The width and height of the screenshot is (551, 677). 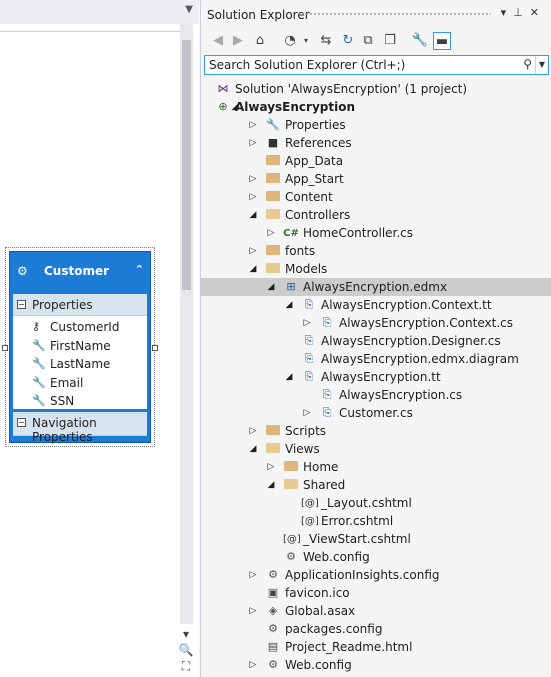 I want to click on tree-item: ⋈ Solution 'AlwaysEncryption' (1 project), so click(x=376, y=89).